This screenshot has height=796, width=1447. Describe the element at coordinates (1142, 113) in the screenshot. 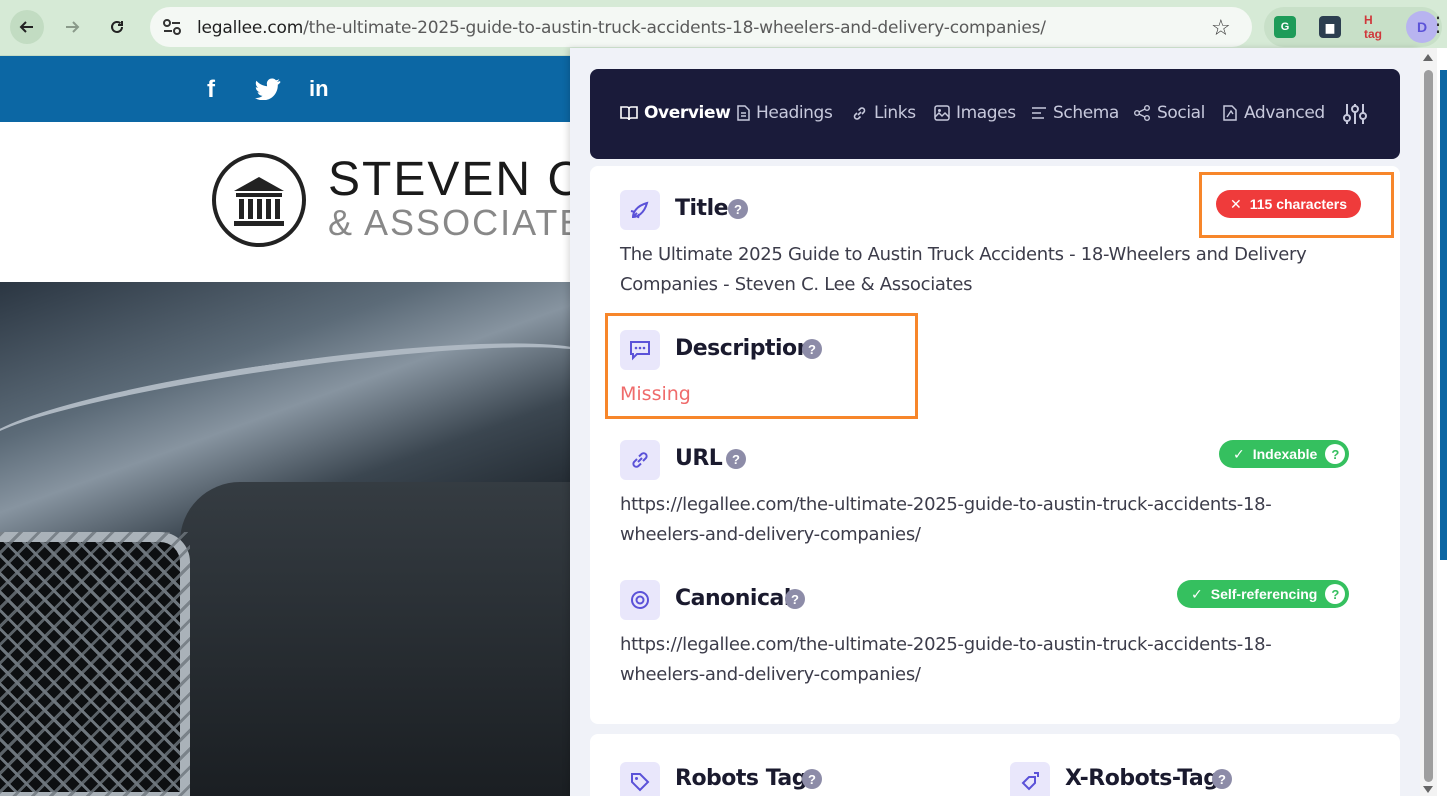

I see `share-icon` at that location.